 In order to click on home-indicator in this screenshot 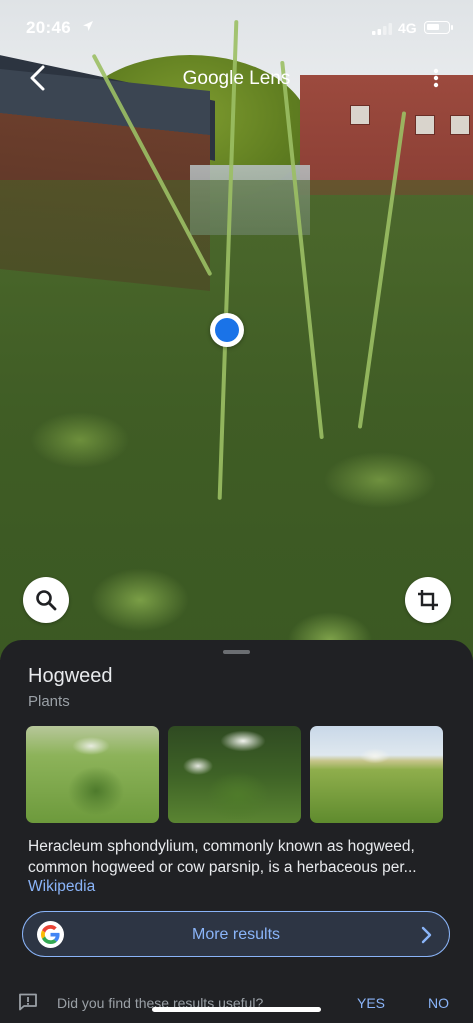, I will do `click(236, 1009)`.